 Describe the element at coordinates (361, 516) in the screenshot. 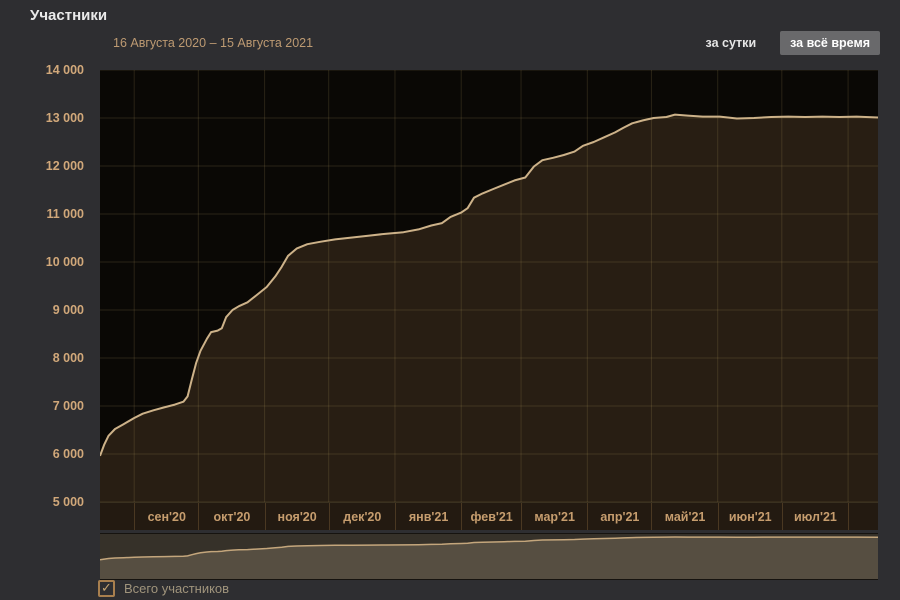

I see `x-axis-label: дек'20` at that location.